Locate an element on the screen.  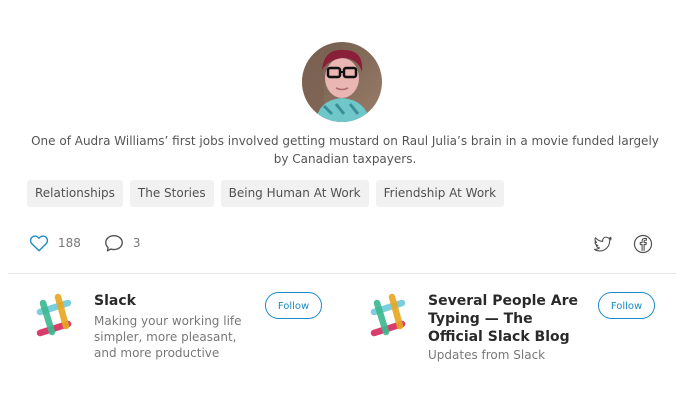
responses-count: 3 is located at coordinates (136, 243).